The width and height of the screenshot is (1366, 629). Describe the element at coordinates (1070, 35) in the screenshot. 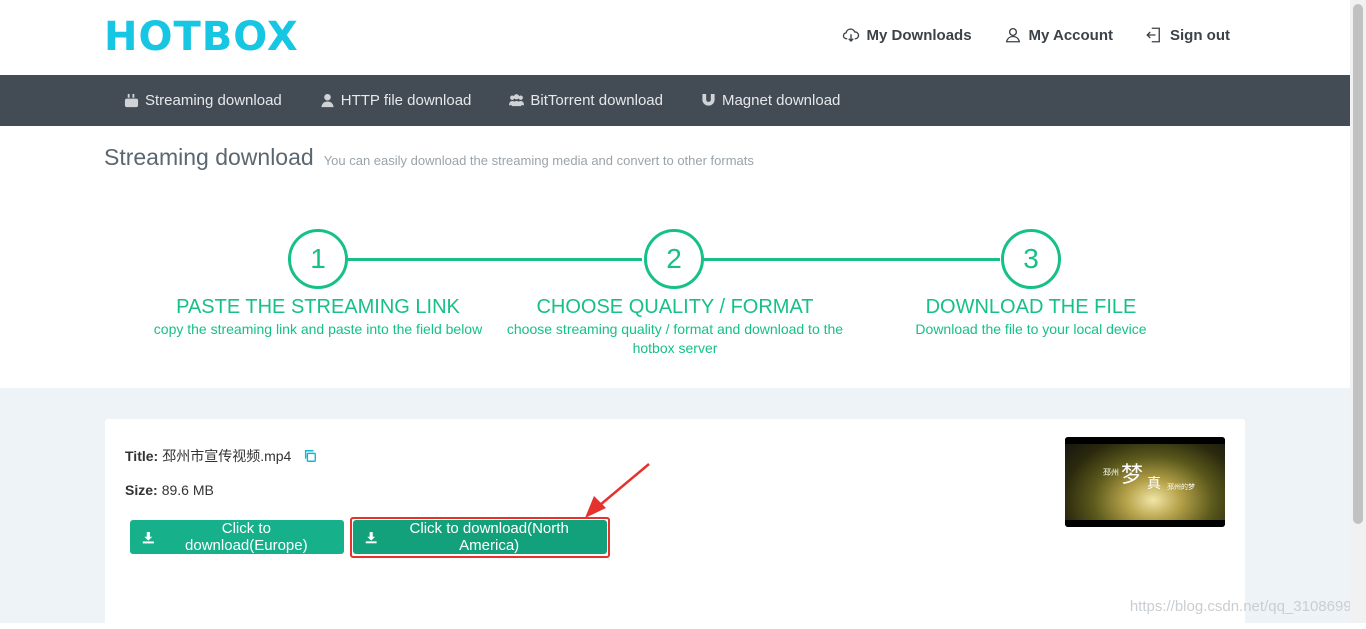

I see `my-account-label: My Account` at that location.